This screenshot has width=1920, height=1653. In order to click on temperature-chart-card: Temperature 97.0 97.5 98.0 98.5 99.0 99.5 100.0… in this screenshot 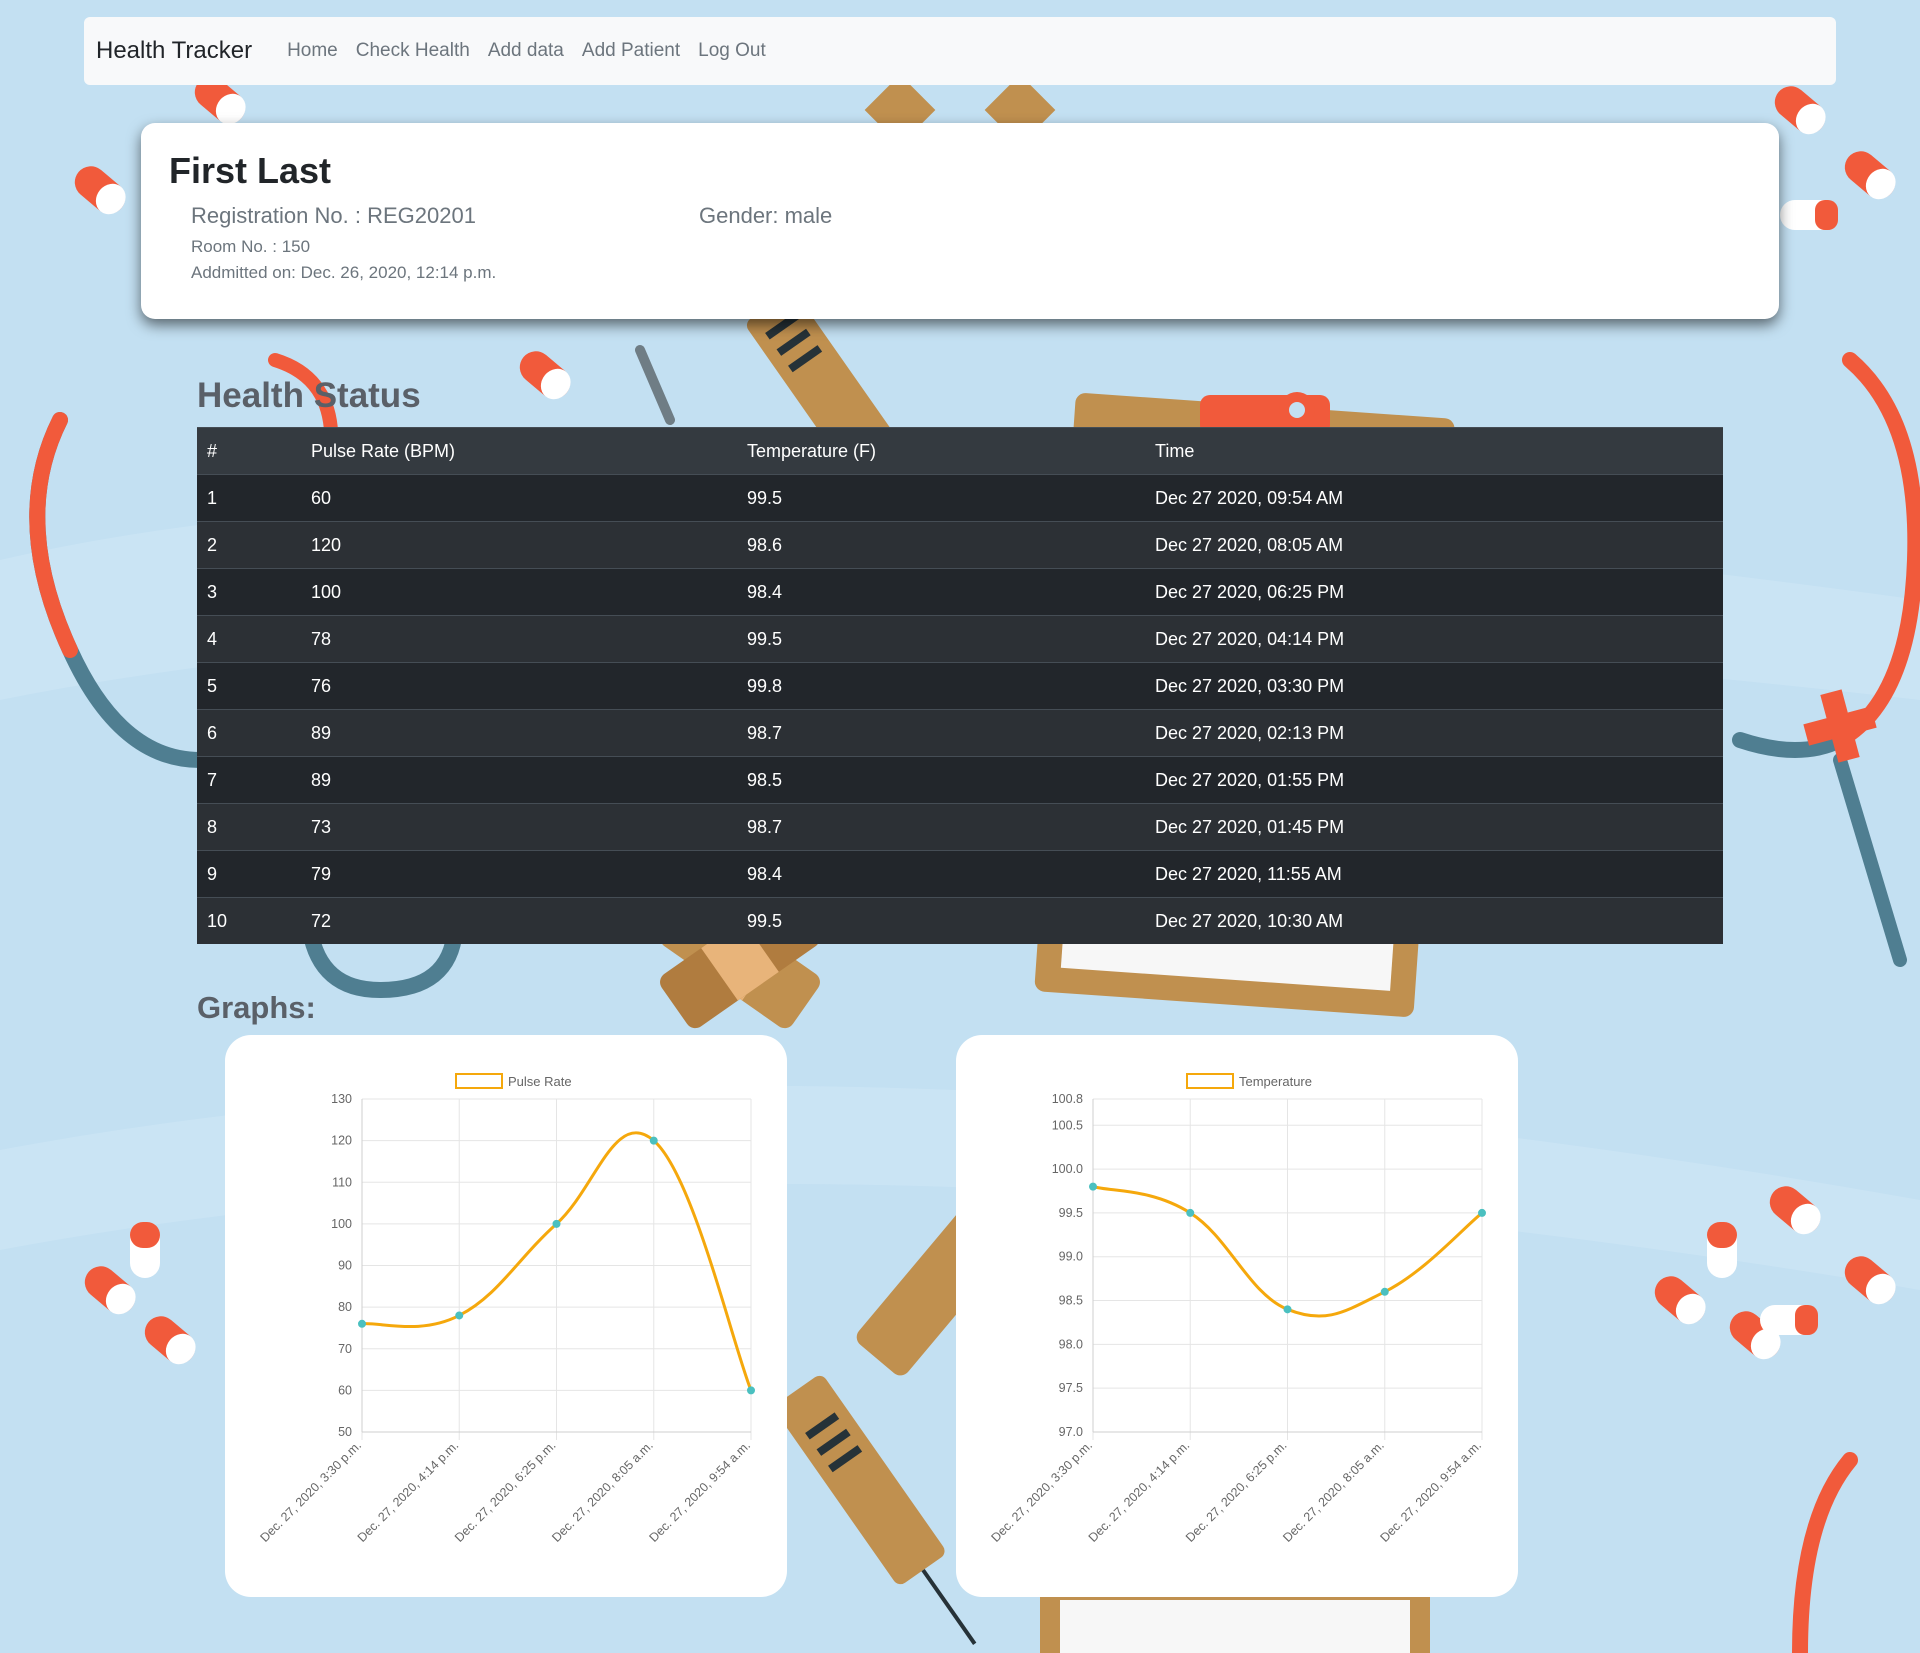, I will do `click(1237, 1316)`.